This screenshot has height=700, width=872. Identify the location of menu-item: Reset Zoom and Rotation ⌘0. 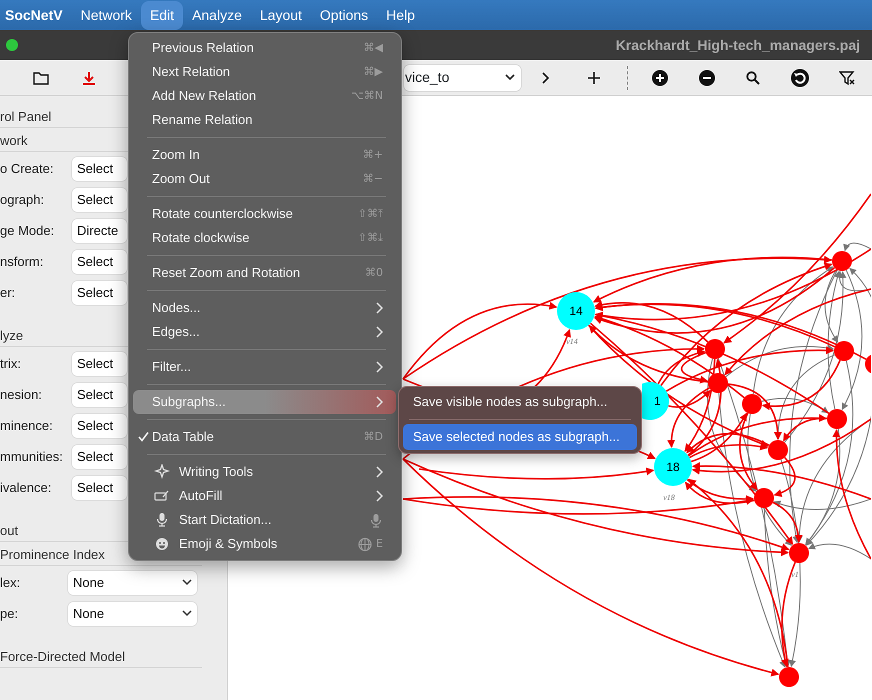
(264, 273).